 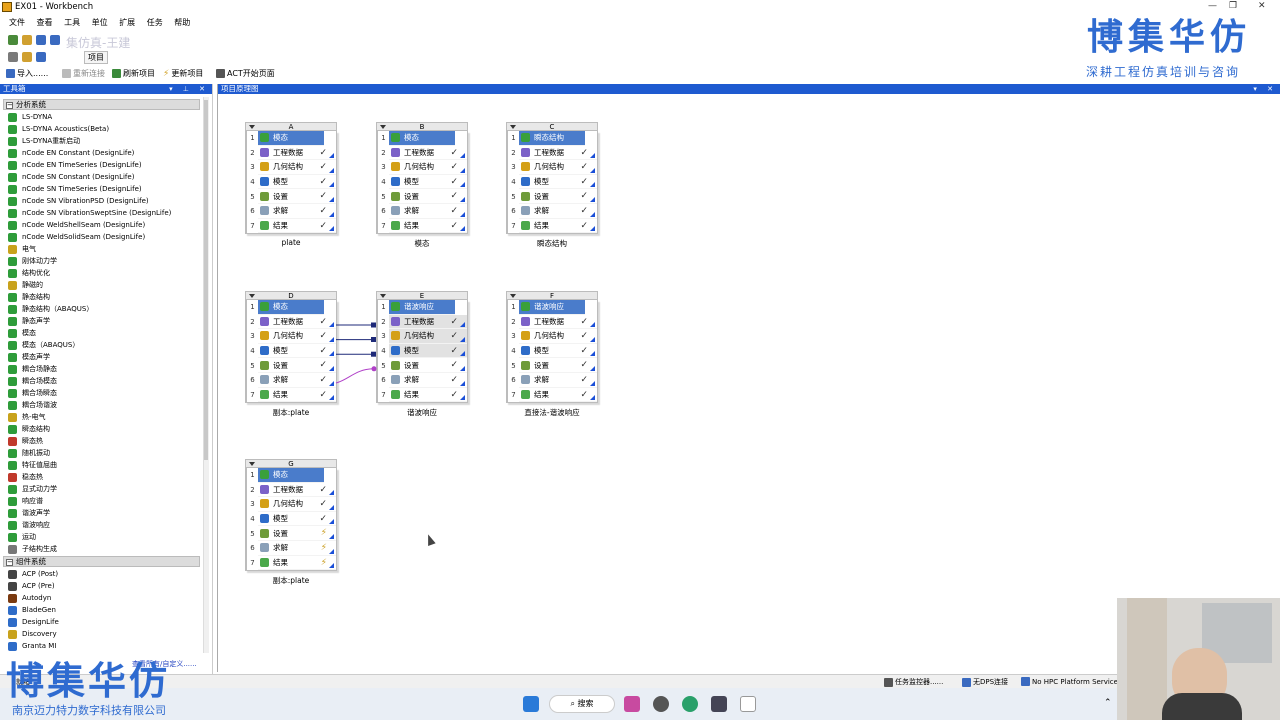 I want to click on toolbox-item: 耦合场静态, so click(x=101, y=369).